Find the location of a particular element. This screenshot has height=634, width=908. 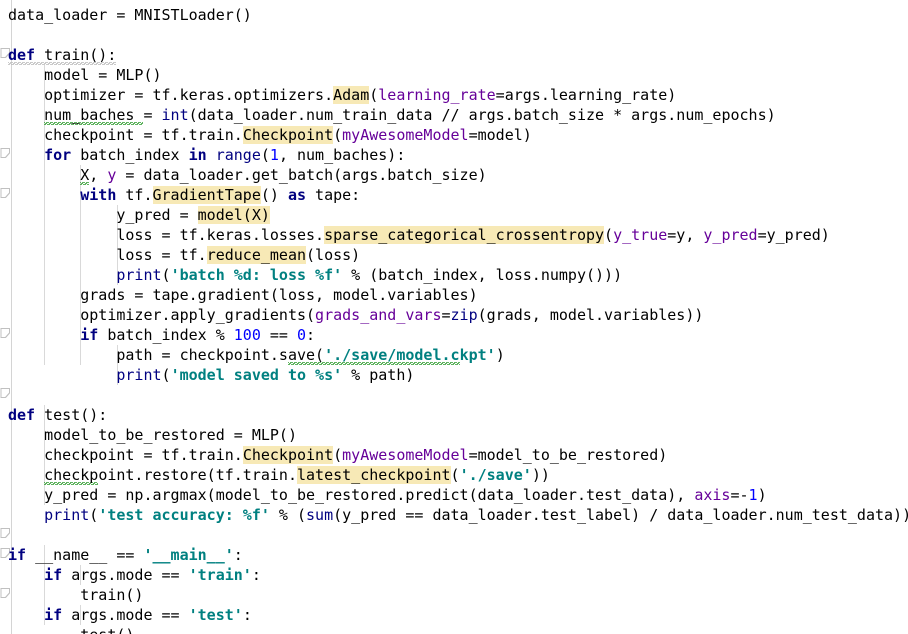

code-line: loss = tf.reduce_mean(loss) is located at coordinates (184, 255).